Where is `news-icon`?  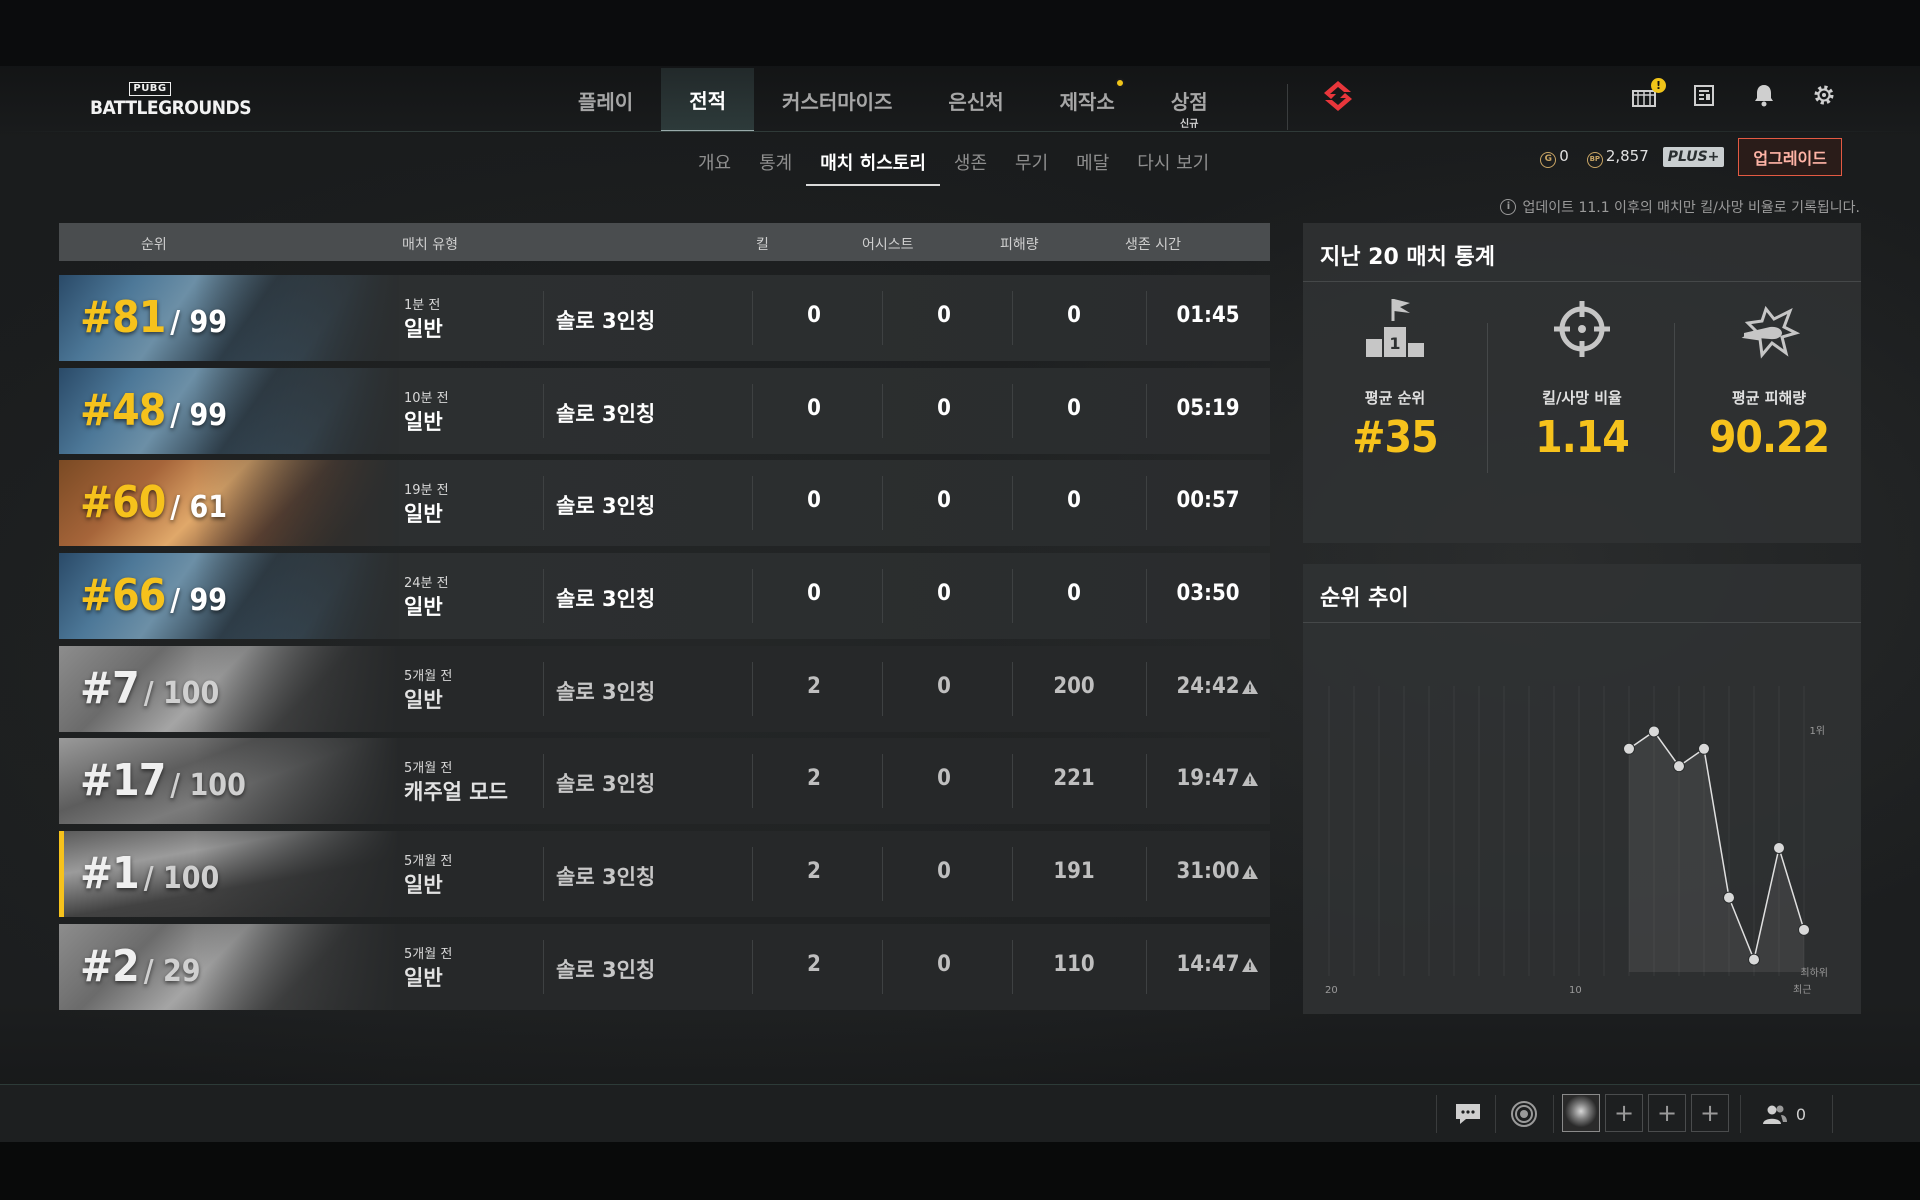
news-icon is located at coordinates (1704, 98).